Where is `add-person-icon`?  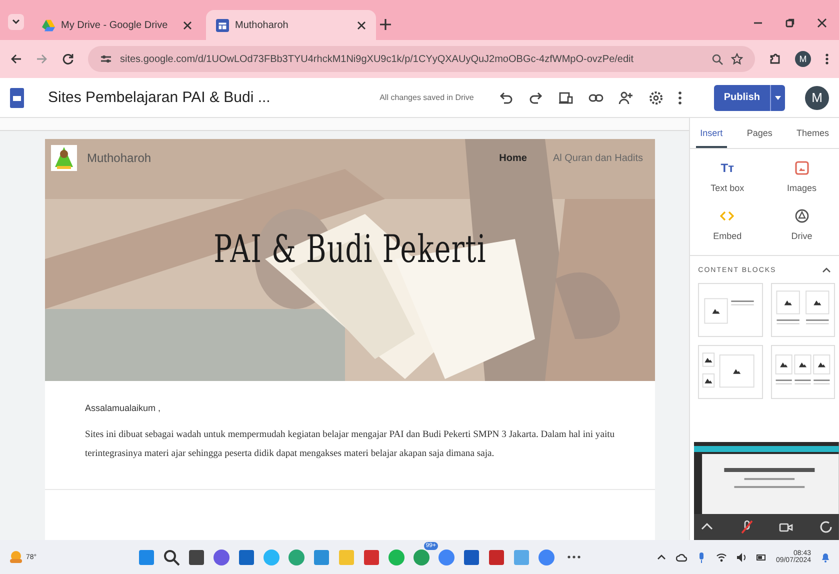 add-person-icon is located at coordinates (626, 98).